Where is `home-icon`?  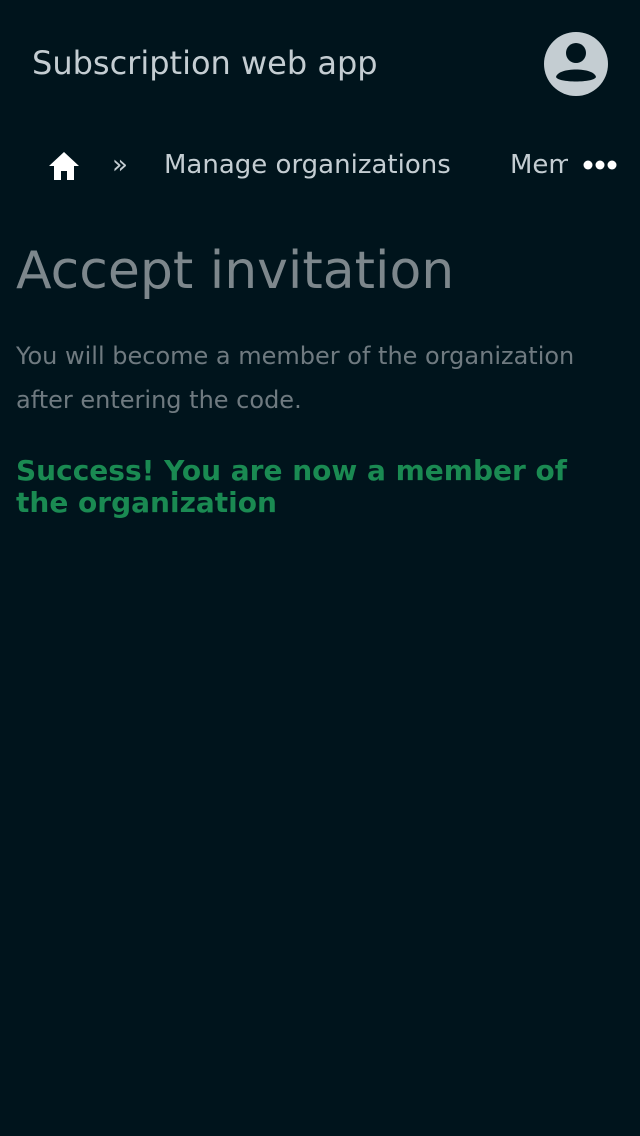
home-icon is located at coordinates (64, 166).